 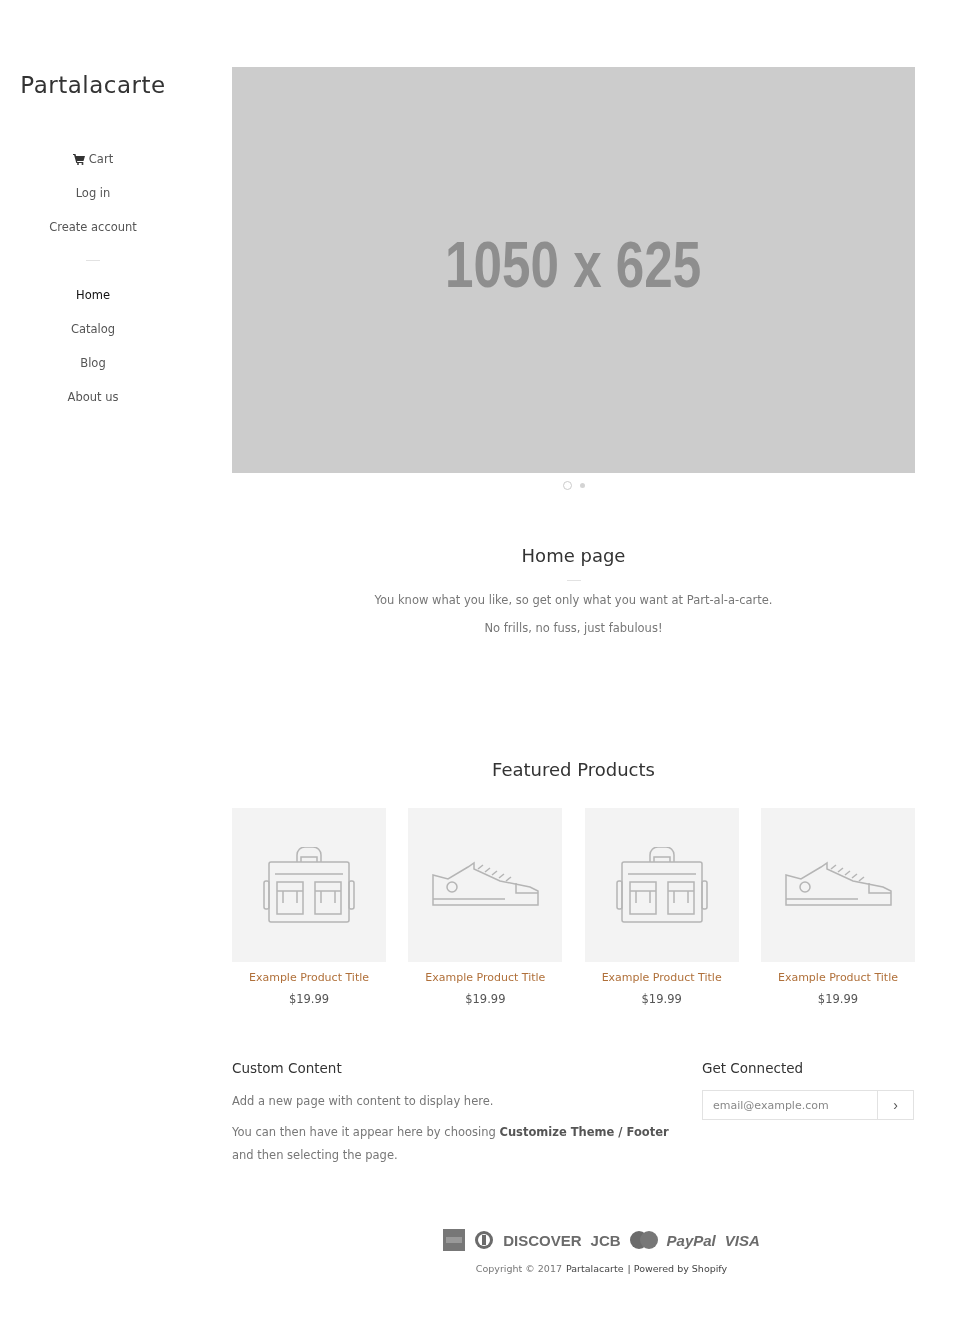 I want to click on payment-logo: VISA, so click(x=742, y=1240).